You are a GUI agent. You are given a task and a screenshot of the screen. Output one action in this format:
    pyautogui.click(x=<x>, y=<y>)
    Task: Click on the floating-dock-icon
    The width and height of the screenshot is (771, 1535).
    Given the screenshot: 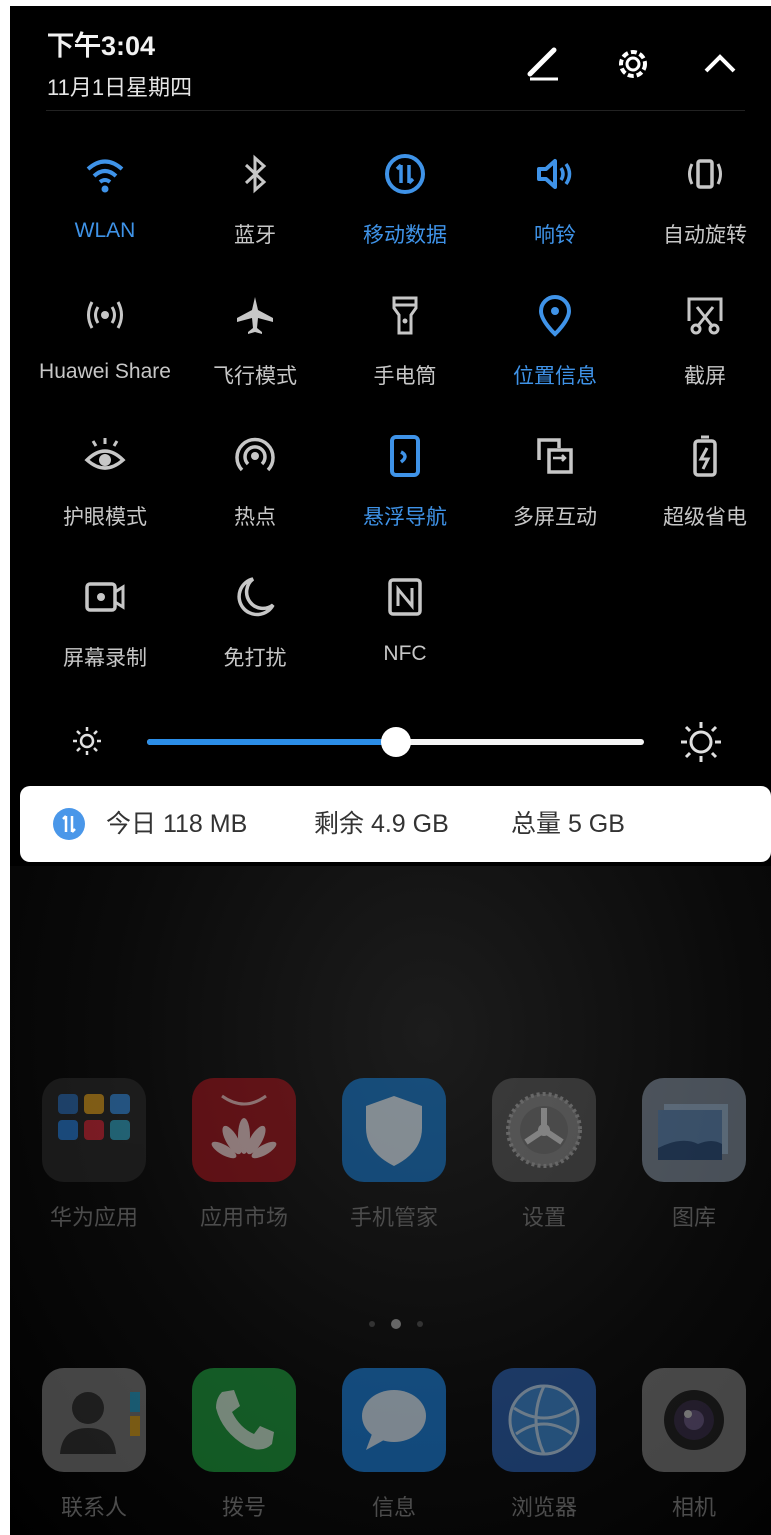 What is the action you would take?
    pyautogui.click(x=405, y=456)
    